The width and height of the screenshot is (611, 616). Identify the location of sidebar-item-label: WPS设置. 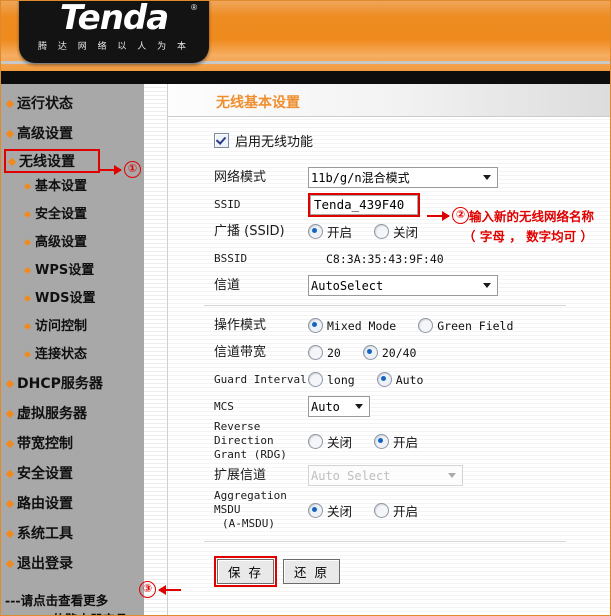
(65, 270).